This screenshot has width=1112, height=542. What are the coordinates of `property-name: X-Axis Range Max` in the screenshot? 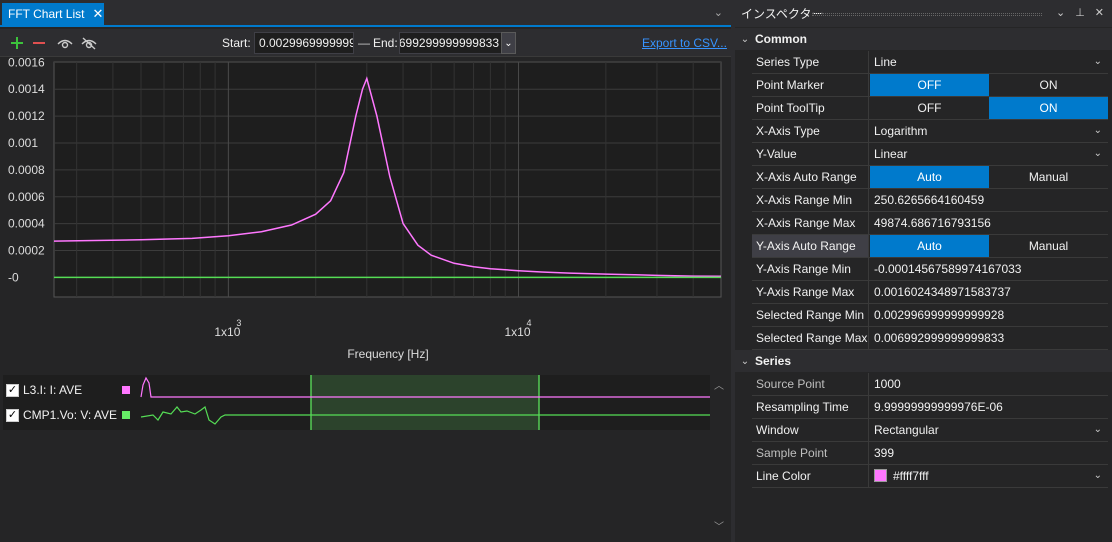 It's located at (810, 223).